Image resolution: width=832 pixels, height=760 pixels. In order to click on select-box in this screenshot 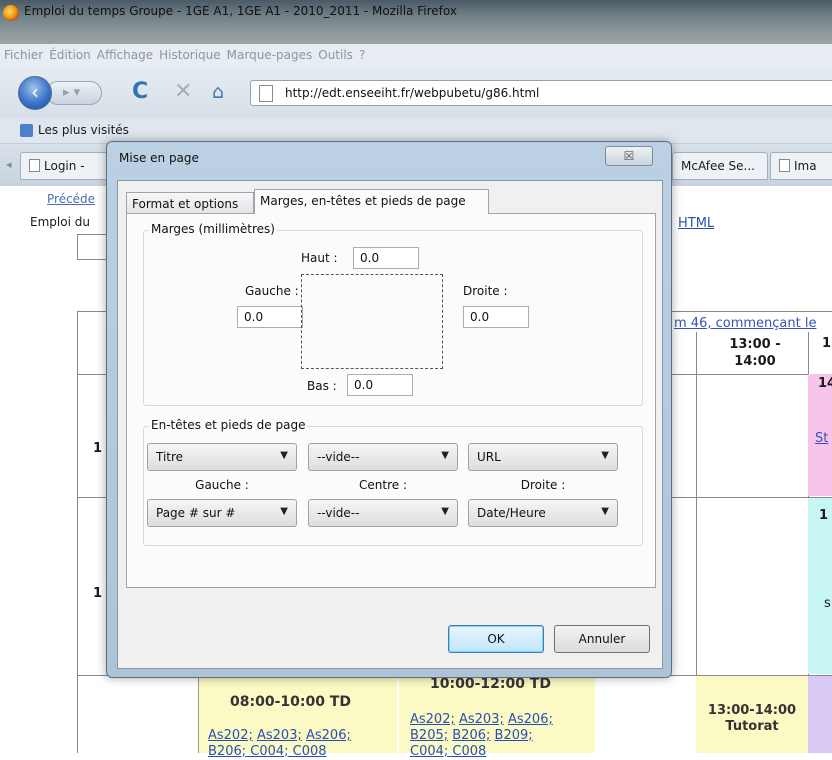, I will do `click(92, 247)`.